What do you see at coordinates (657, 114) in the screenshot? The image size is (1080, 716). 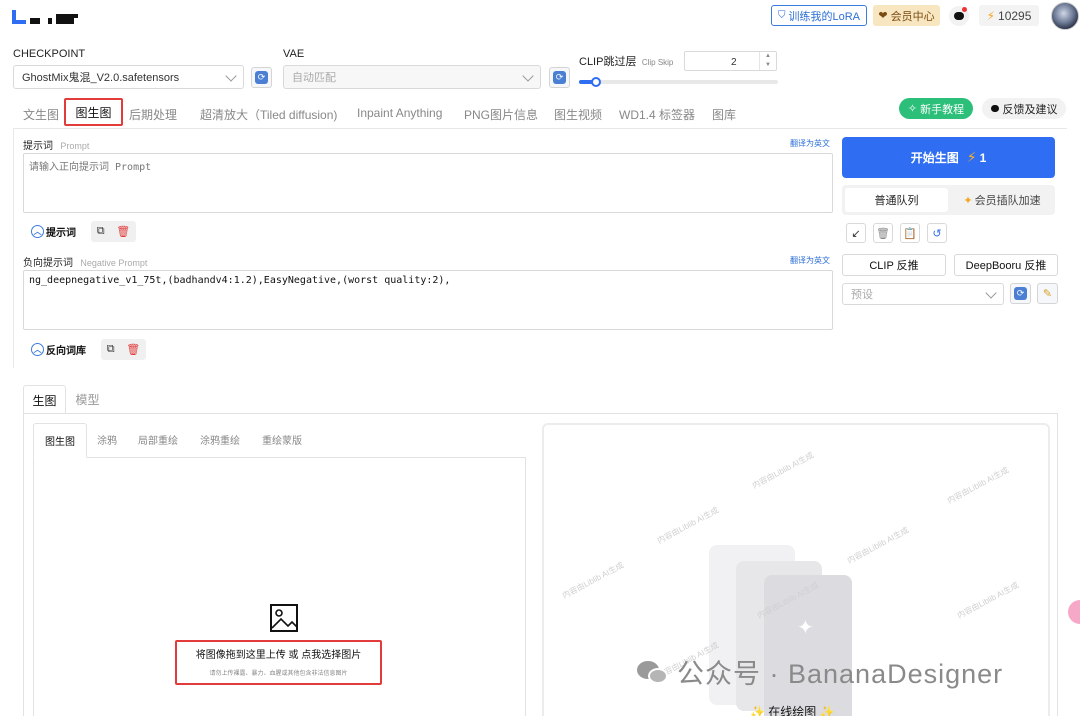 I see `tab-wd14-tagger: WD1.4 标签器` at bounding box center [657, 114].